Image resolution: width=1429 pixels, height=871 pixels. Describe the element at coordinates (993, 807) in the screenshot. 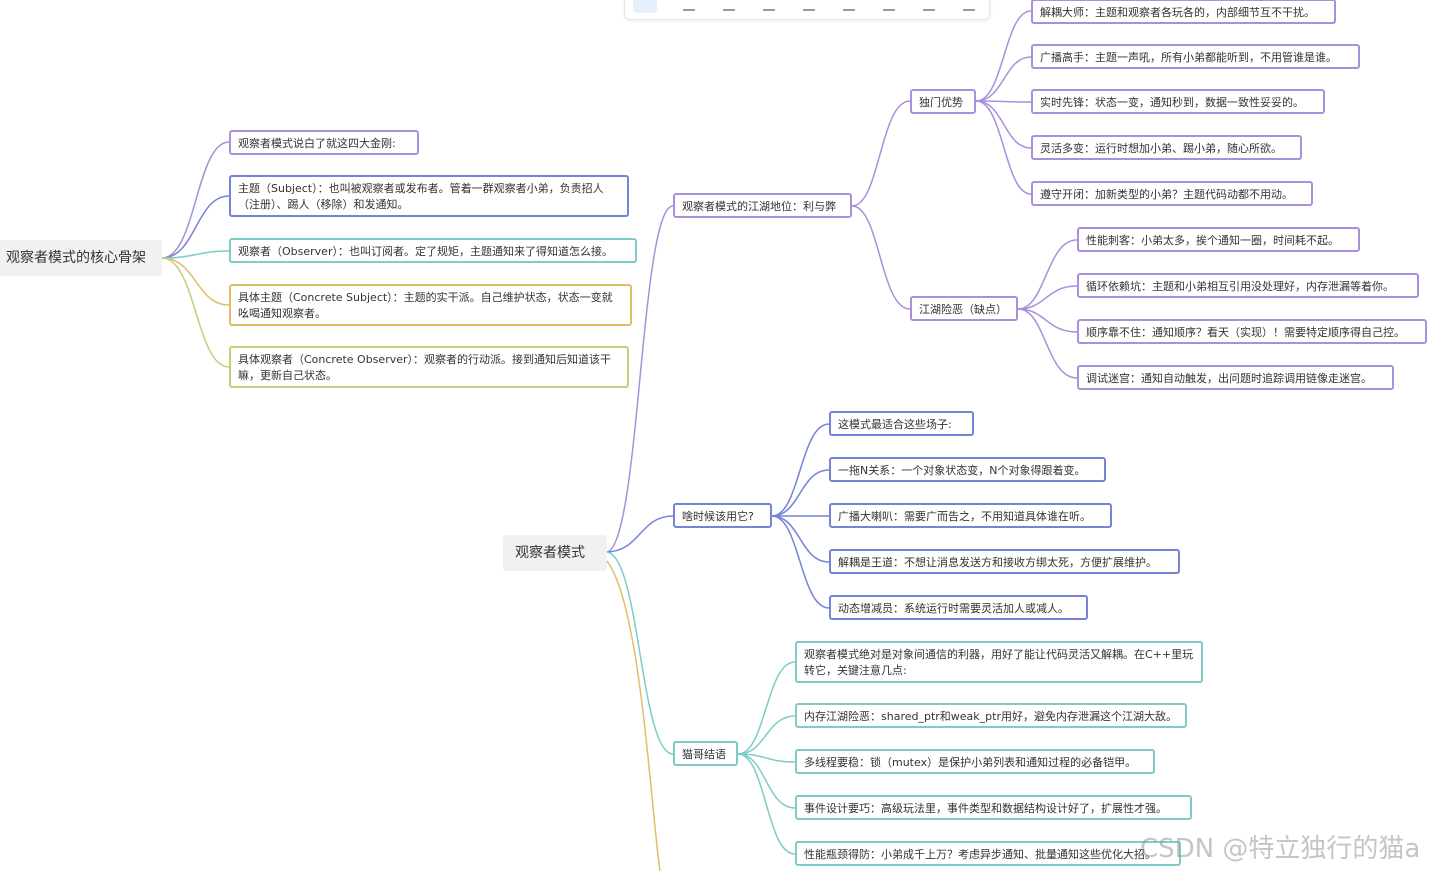

I see `summary-item: 事件设计要巧：高级玩法里，事件类型和数据结构设计好了，扩展性才强。` at that location.